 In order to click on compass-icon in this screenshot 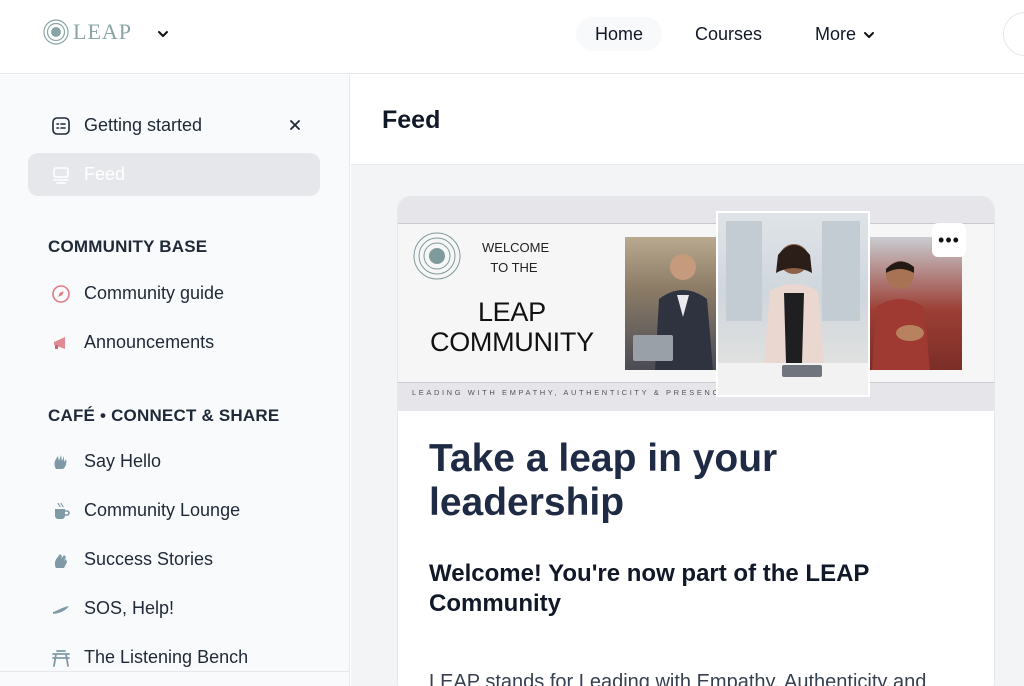, I will do `click(61, 294)`.